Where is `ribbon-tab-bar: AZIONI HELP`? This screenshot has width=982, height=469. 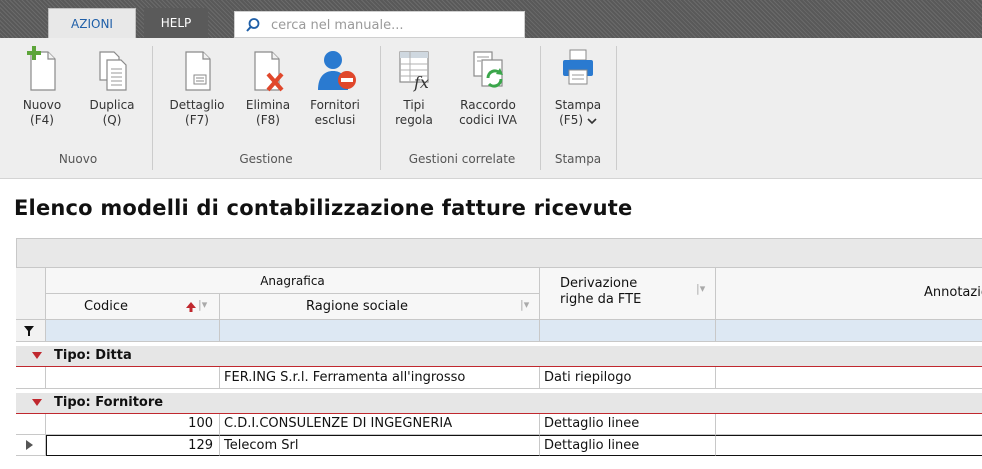
ribbon-tab-bar: AZIONI HELP is located at coordinates (491, 19).